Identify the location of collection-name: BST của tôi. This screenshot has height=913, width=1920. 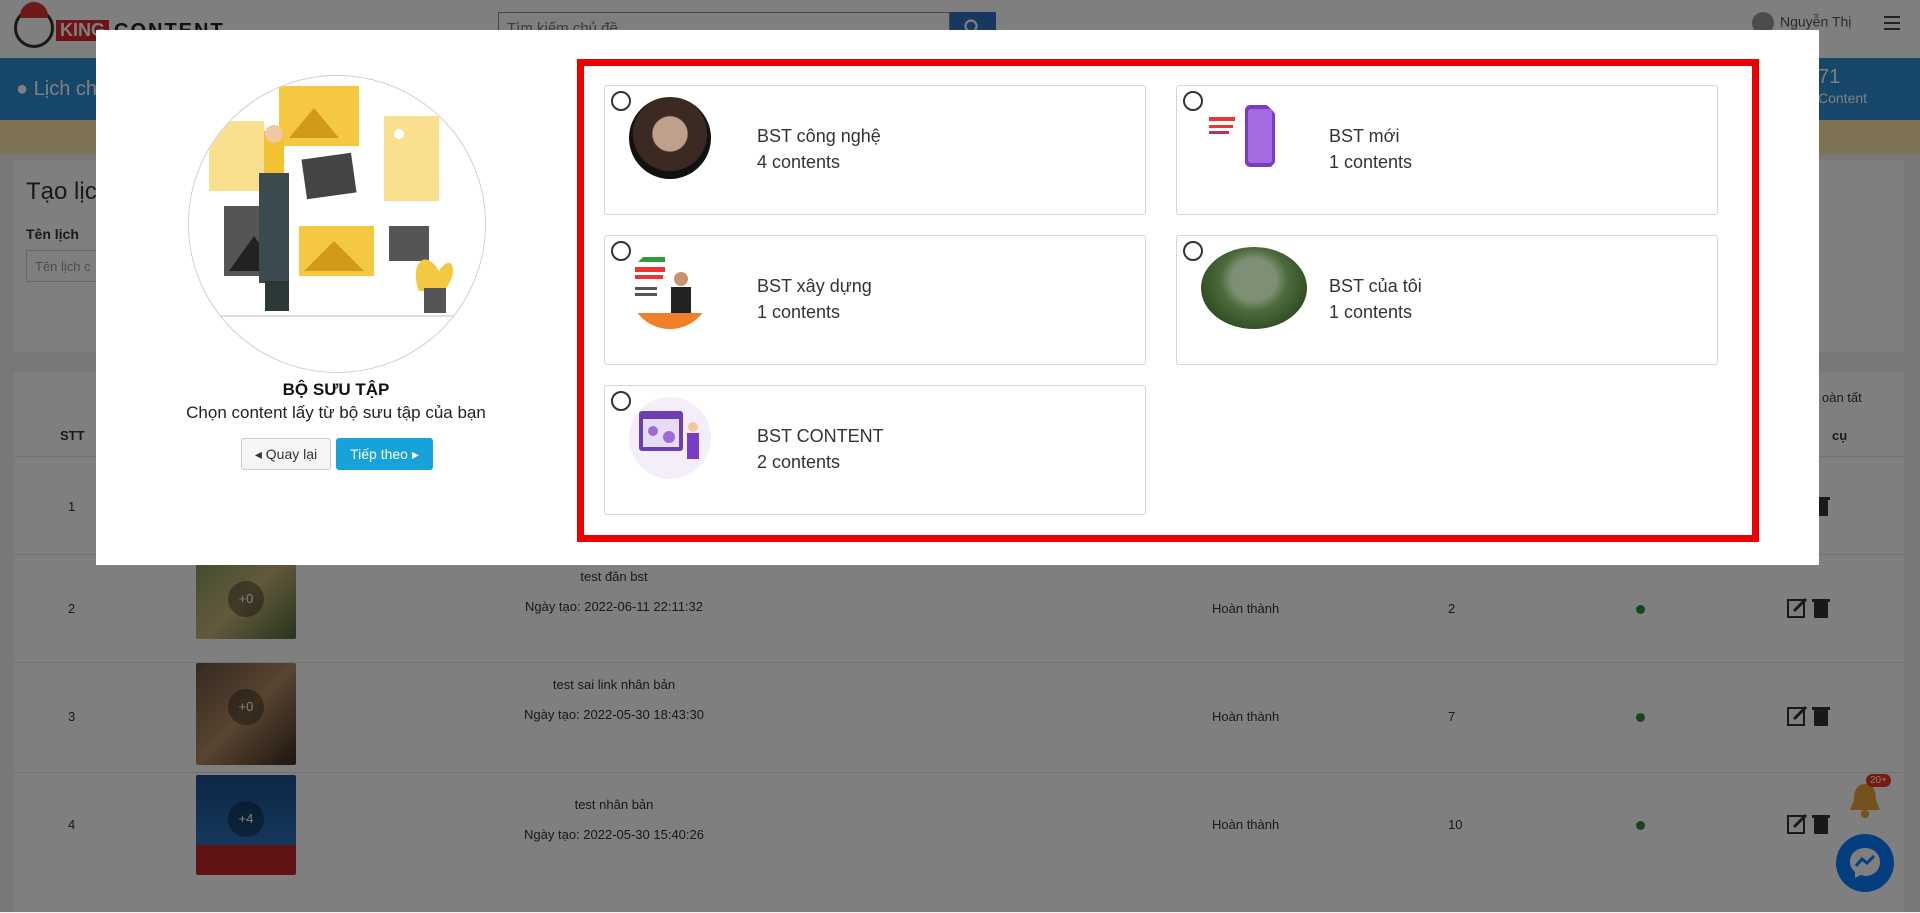
(1375, 286).